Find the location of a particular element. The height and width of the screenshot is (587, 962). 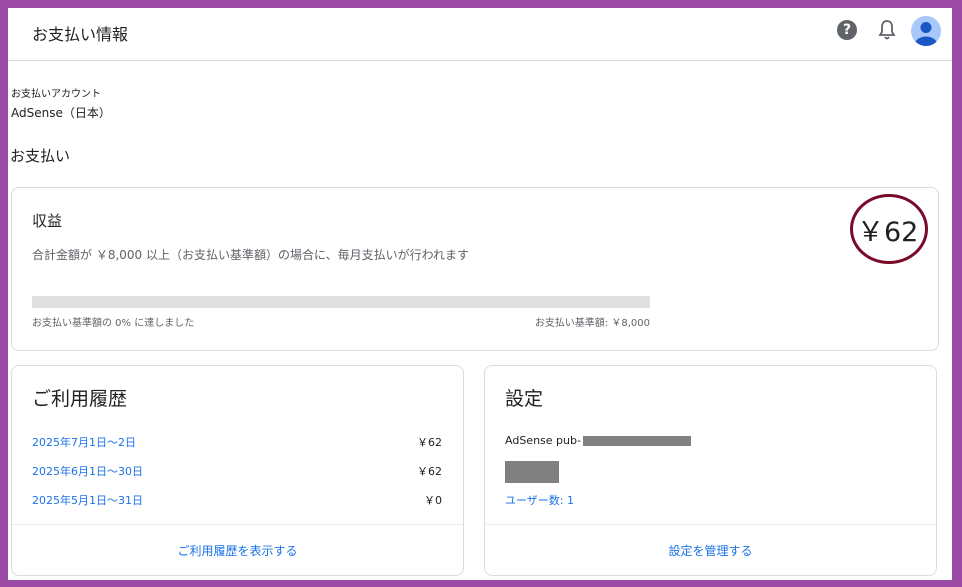

publisher-id: AdSense pub- is located at coordinates (598, 440).